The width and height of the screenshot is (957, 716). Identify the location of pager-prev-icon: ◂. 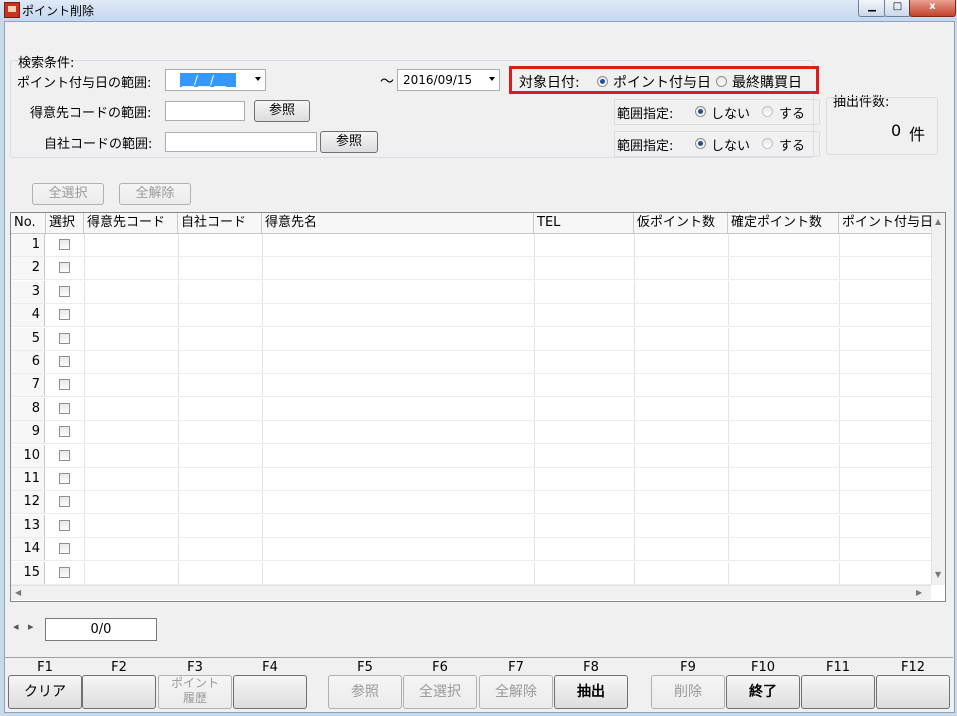
(16, 626).